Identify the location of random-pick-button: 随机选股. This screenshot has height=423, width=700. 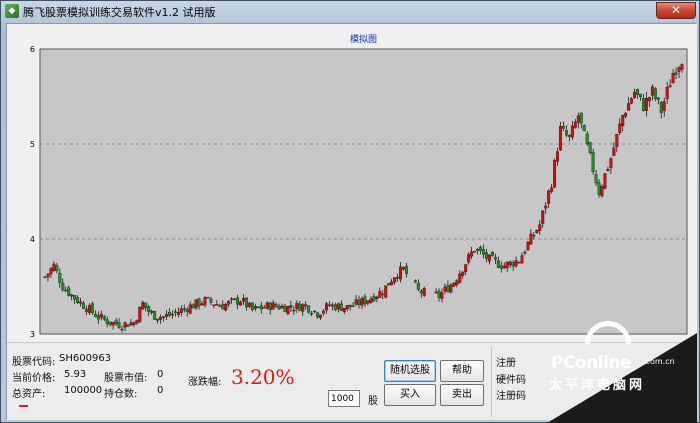
(410, 371).